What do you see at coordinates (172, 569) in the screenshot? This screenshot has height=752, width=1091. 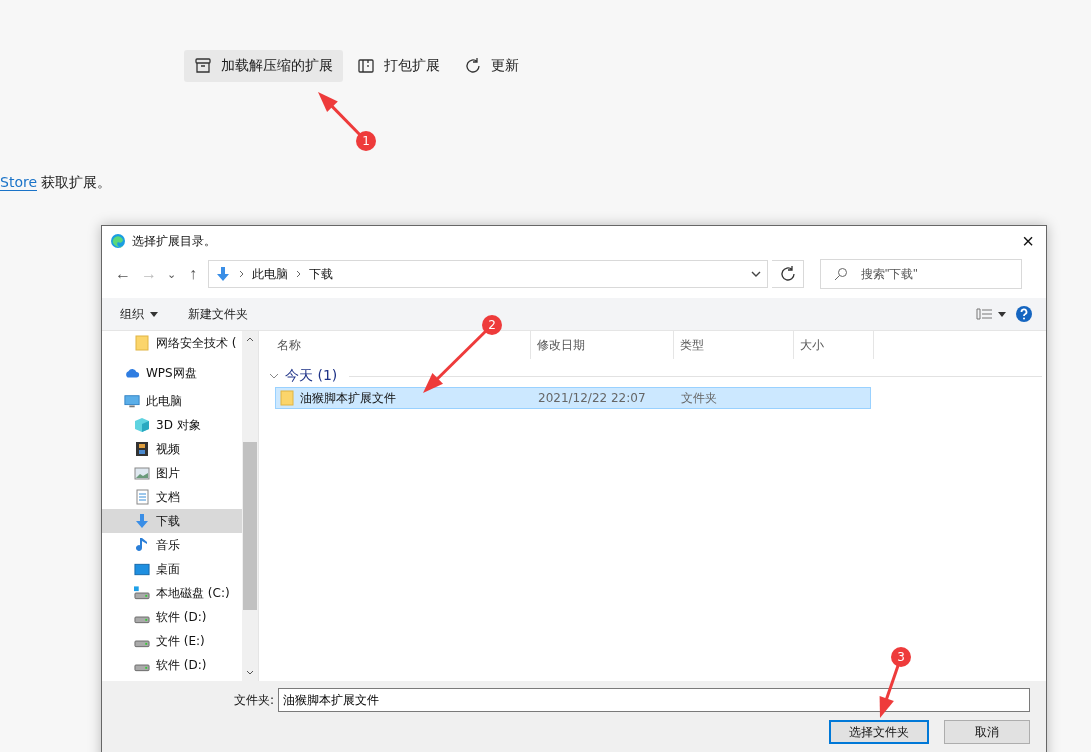 I see `sidebar-item: 桌面` at bounding box center [172, 569].